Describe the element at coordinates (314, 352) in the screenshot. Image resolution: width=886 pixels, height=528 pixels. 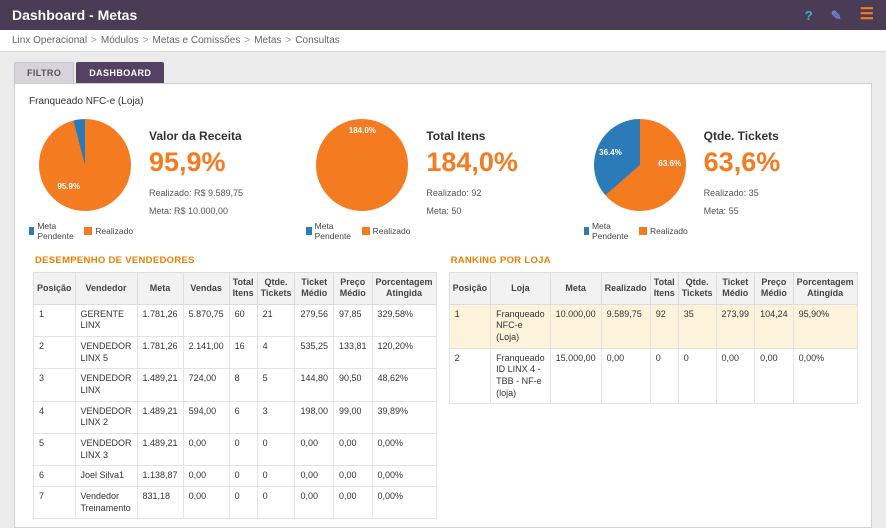
I see `table-cell: 535,25` at that location.